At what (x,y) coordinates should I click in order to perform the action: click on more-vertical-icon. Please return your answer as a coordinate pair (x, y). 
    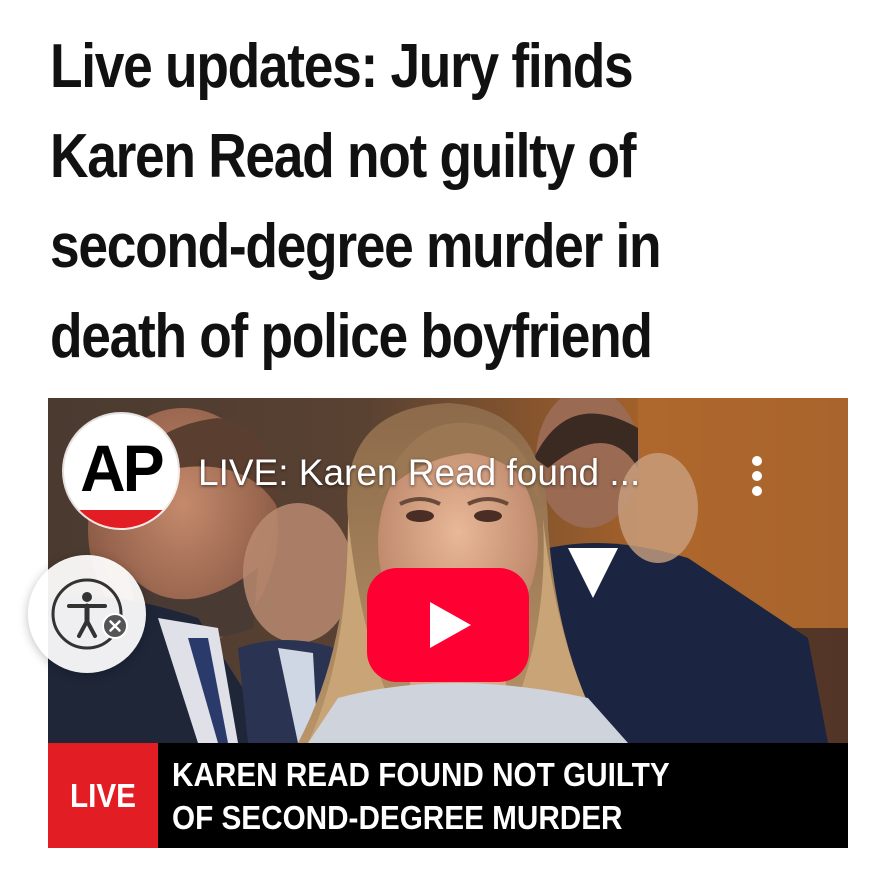
    Looking at the image, I should click on (757, 476).